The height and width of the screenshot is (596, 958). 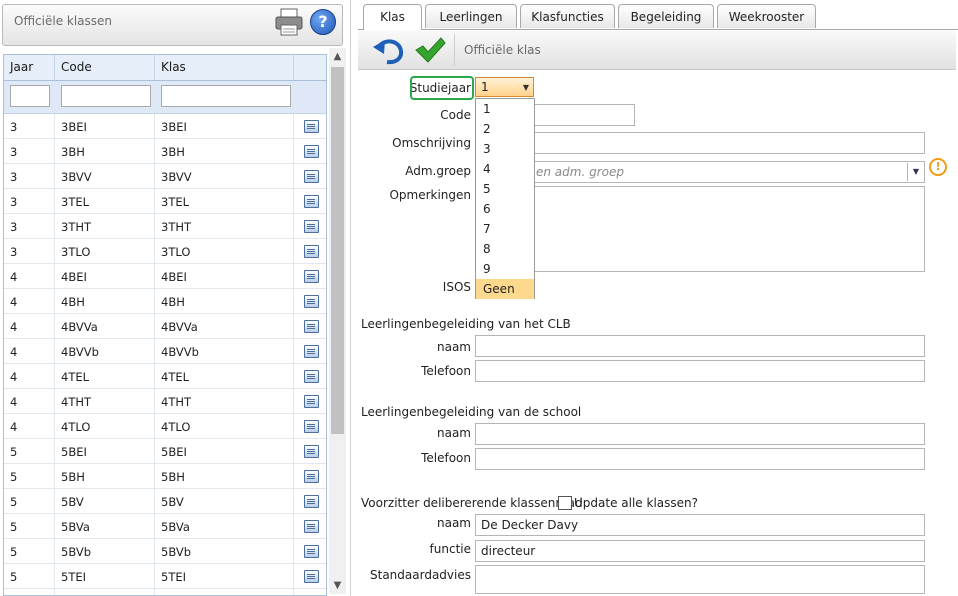 I want to click on grid-scrollbar: ▲ ▼, so click(x=337, y=321).